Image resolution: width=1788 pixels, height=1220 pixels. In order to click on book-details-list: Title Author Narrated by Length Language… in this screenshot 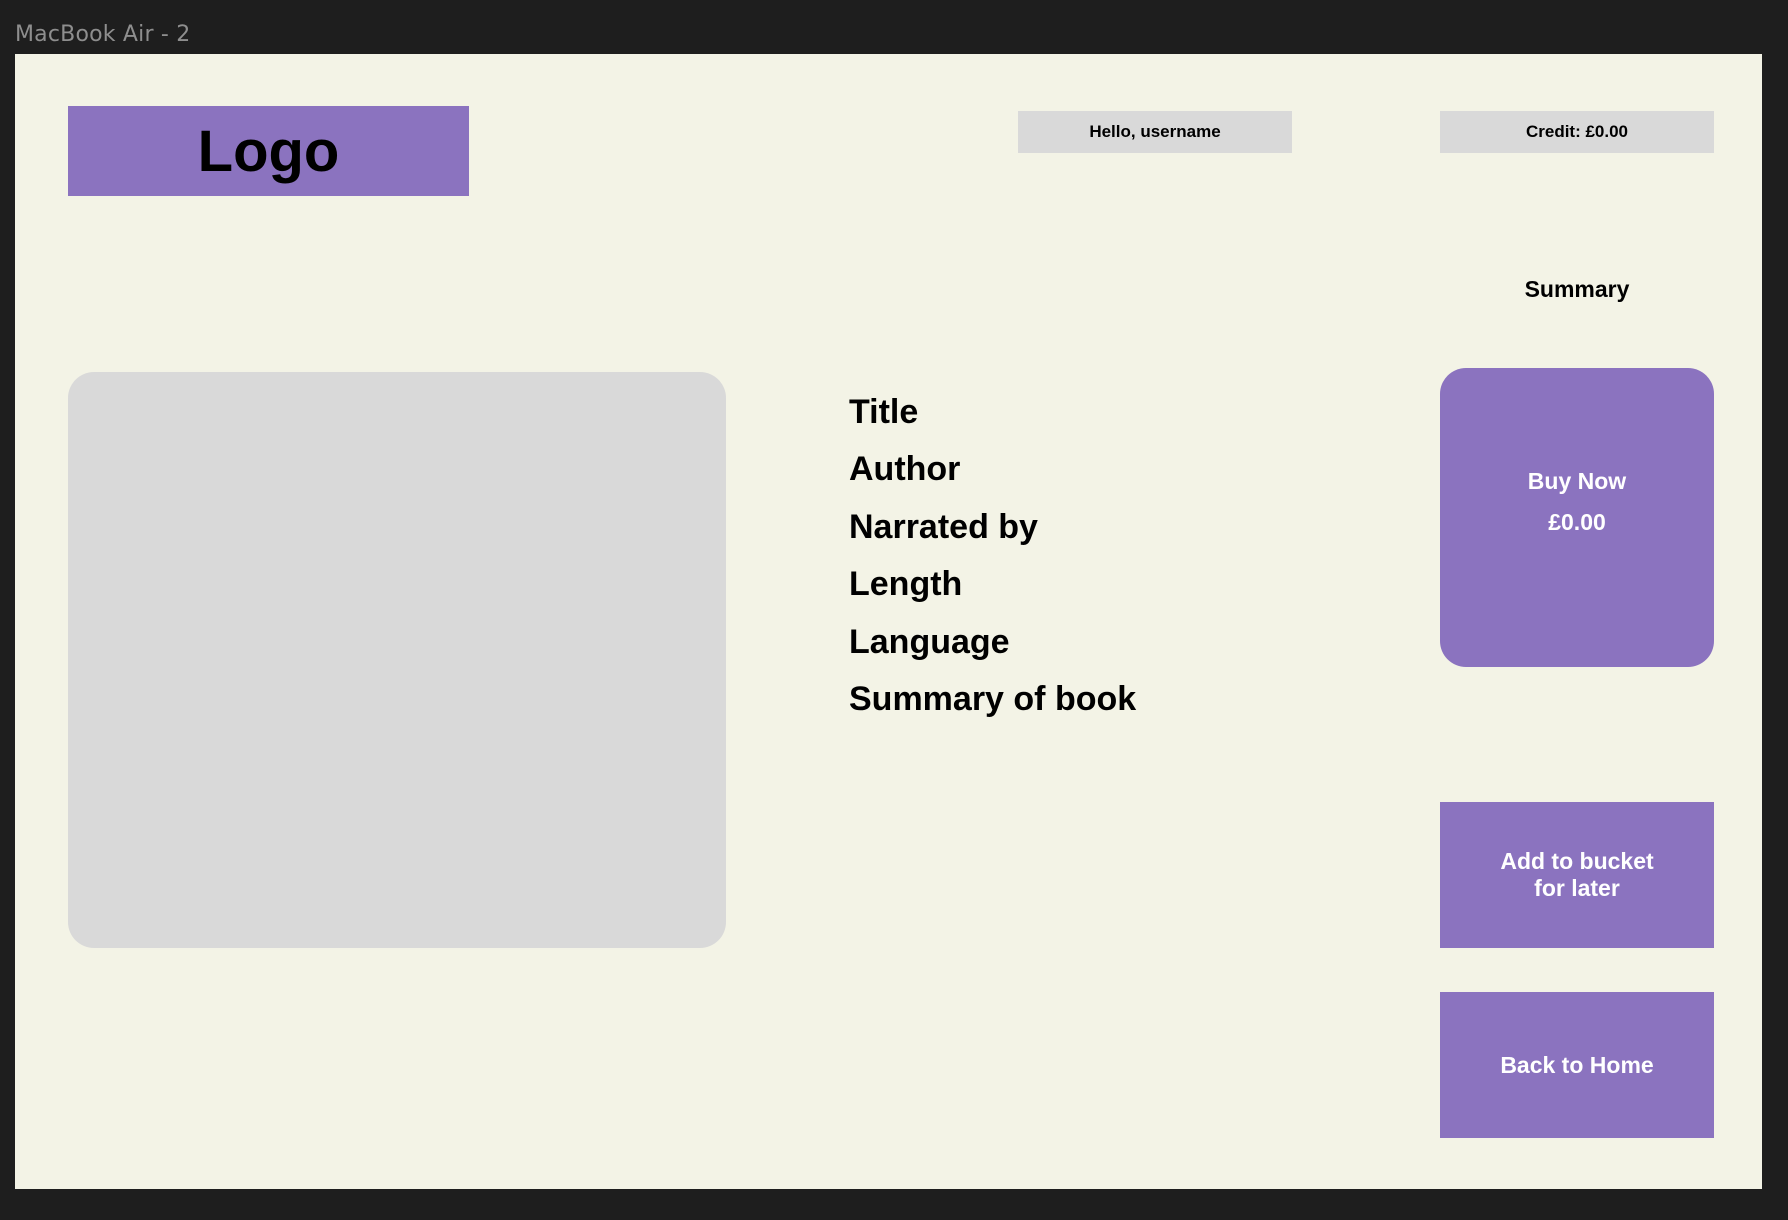, I will do `click(992, 556)`.